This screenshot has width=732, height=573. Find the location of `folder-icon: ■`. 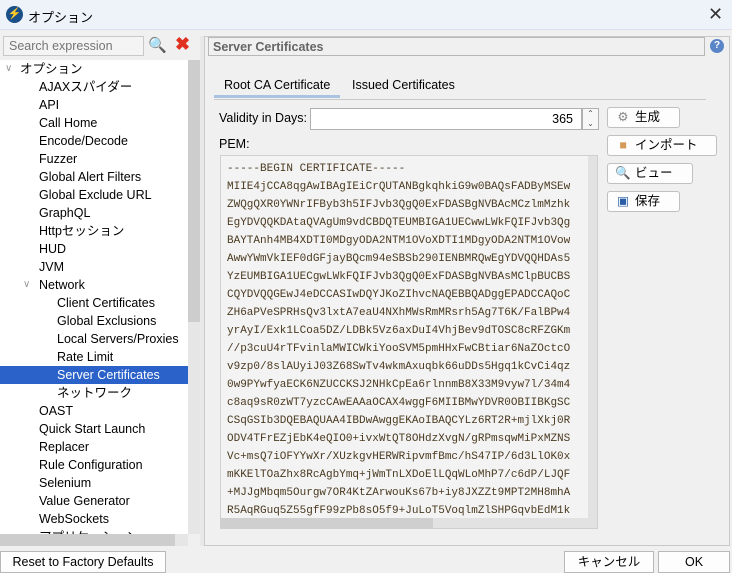

folder-icon: ■ is located at coordinates (623, 145).